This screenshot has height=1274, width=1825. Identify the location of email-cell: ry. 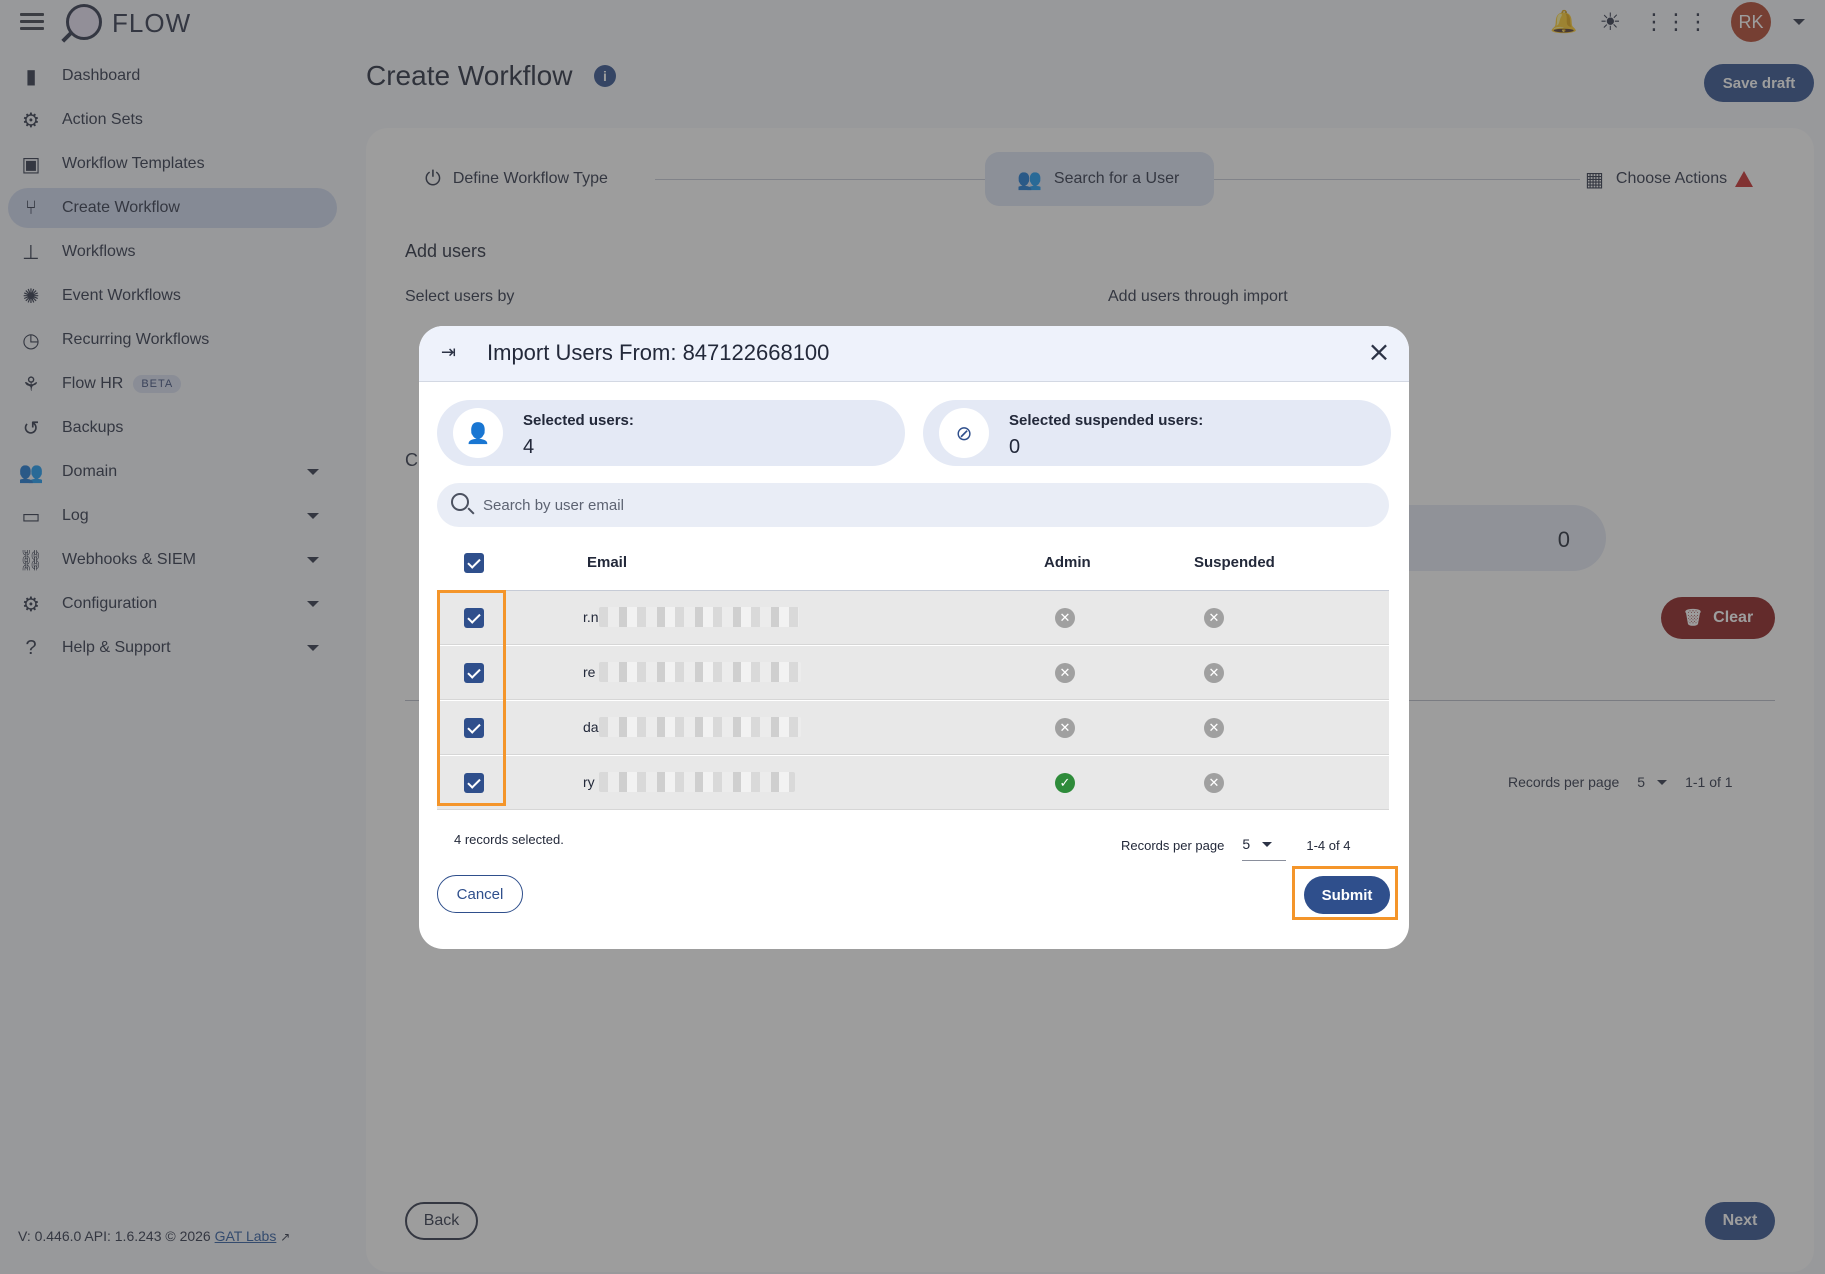
(589, 782).